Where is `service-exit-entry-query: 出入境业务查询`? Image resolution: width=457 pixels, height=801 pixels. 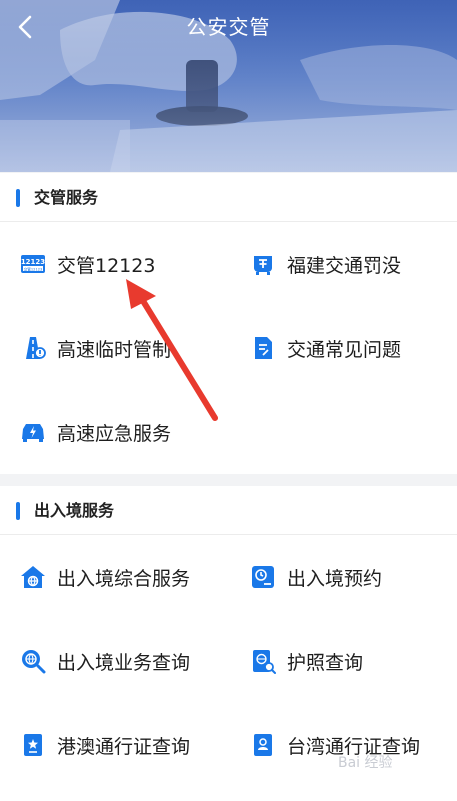 service-exit-entry-query: 出入境业务查询 is located at coordinates (105, 661).